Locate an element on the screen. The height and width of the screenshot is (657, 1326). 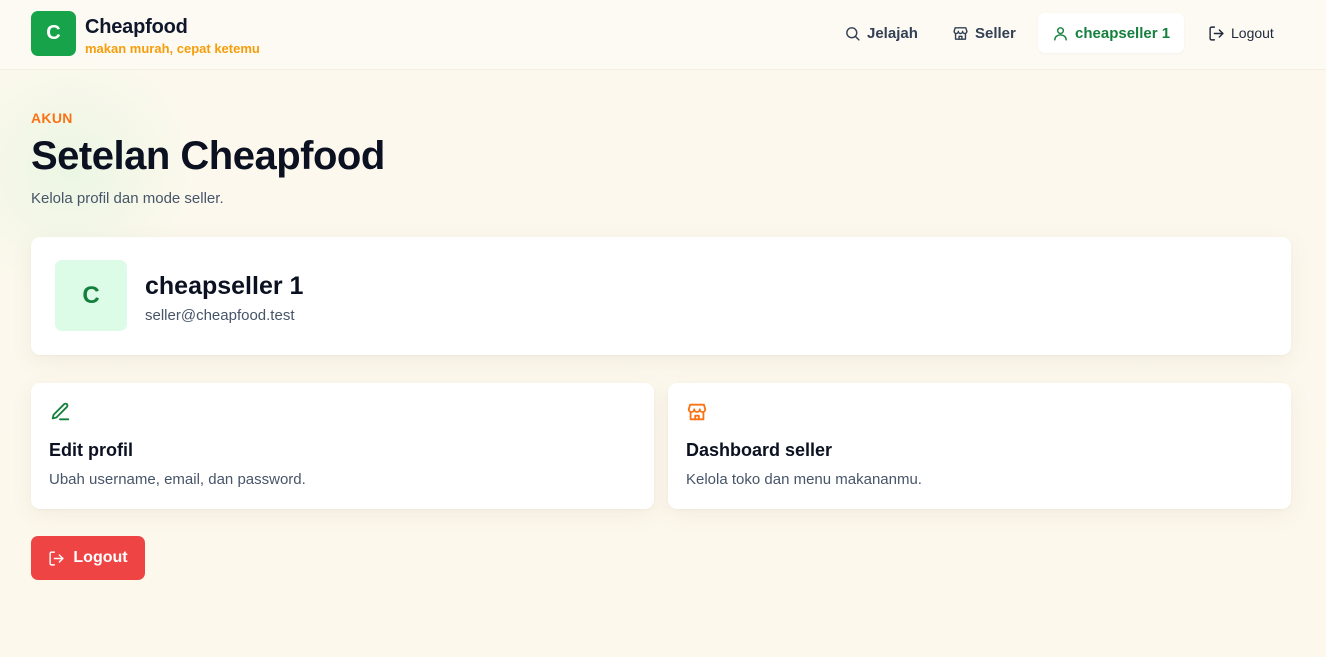
seller-dashboard-description: Kelola toko dan menu makananmu. is located at coordinates (804, 479).